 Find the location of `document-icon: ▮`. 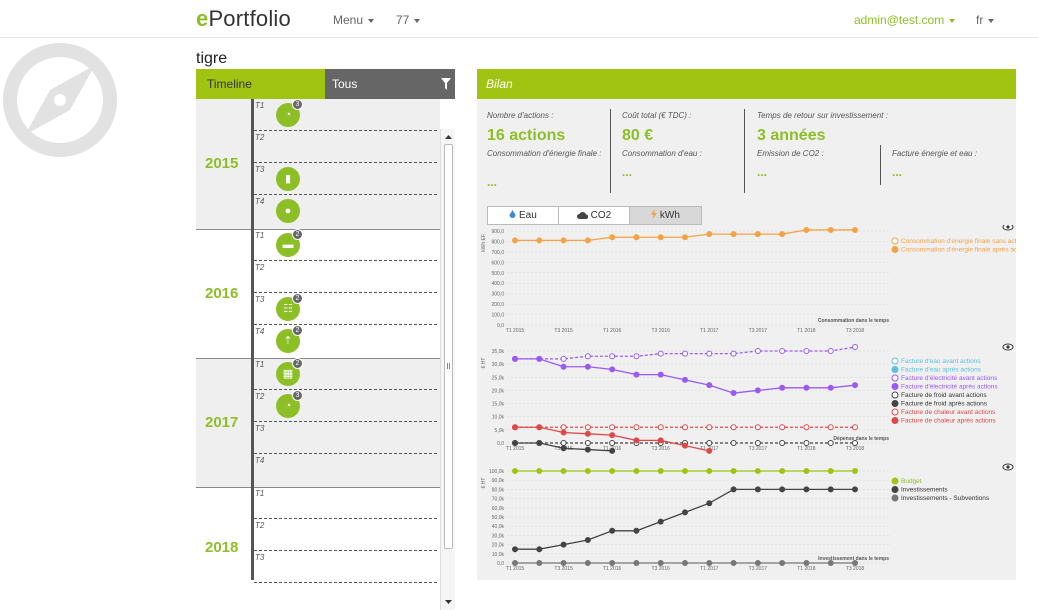

document-icon: ▮ is located at coordinates (288, 179).